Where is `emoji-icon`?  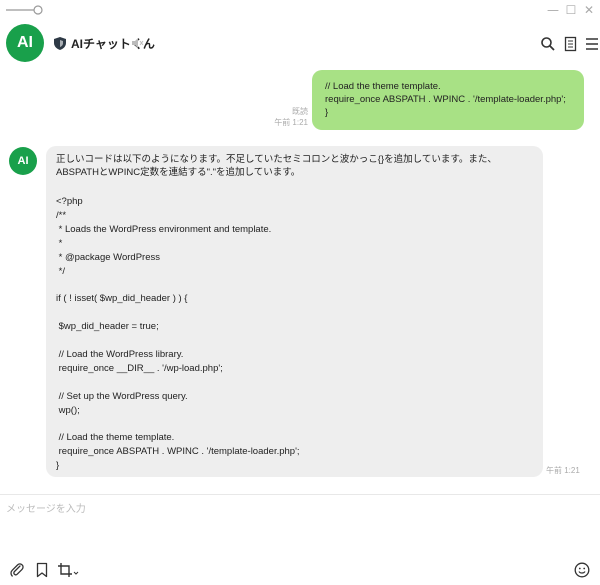
emoji-icon is located at coordinates (582, 570).